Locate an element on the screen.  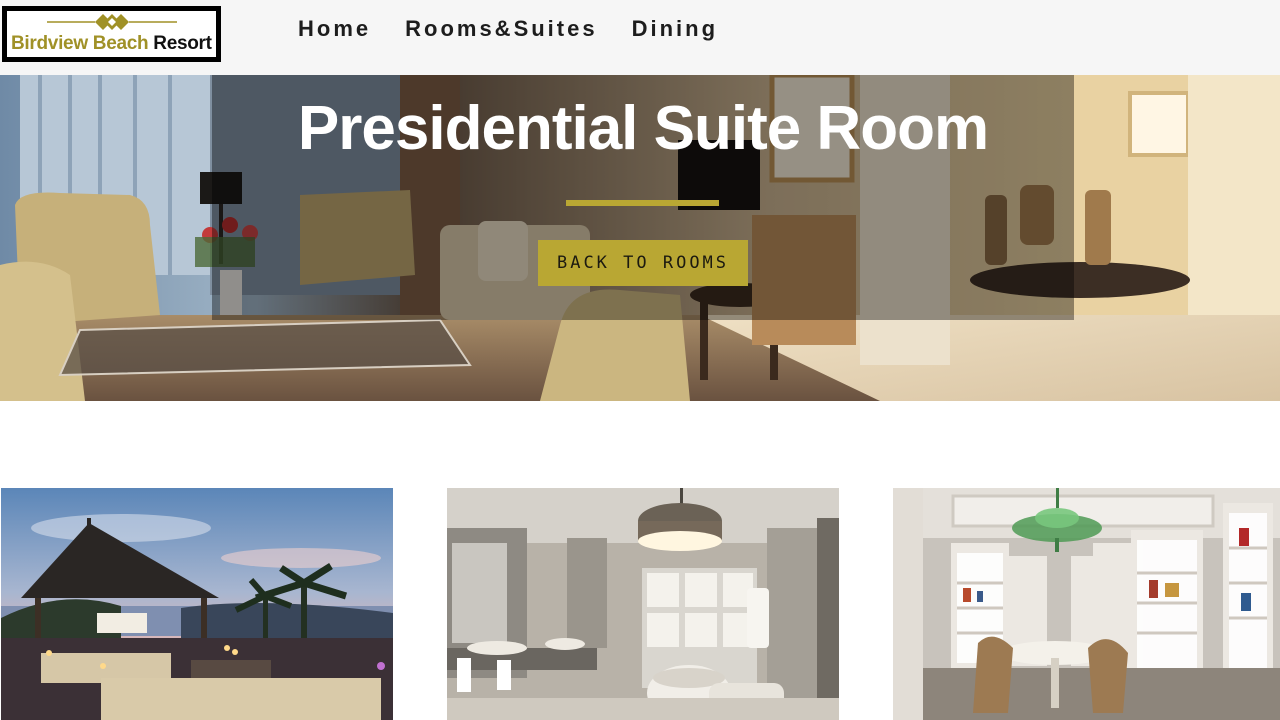
gallery-image-pavilion is located at coordinates (197, 604).